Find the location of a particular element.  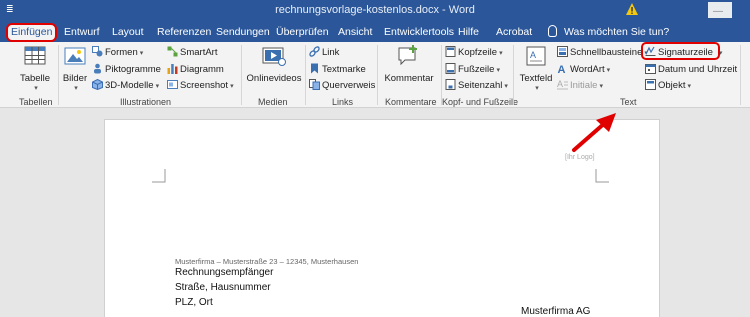

objekt-dropdown-icon: ▾ is located at coordinates (689, 86).